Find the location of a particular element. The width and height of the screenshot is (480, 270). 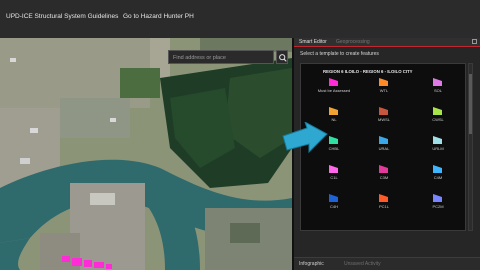

template-item: WTL is located at coordinates (384, 89).